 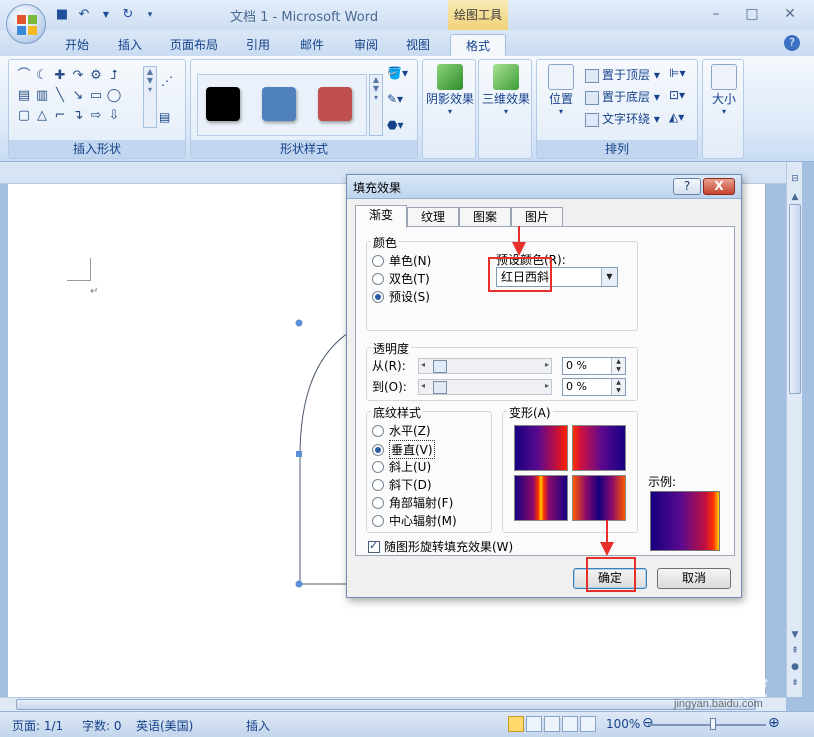 What do you see at coordinates (440, 546) in the screenshot?
I see `rotate-with-shape-checkbox: 随图形旋转填充效果(W)` at bounding box center [440, 546].